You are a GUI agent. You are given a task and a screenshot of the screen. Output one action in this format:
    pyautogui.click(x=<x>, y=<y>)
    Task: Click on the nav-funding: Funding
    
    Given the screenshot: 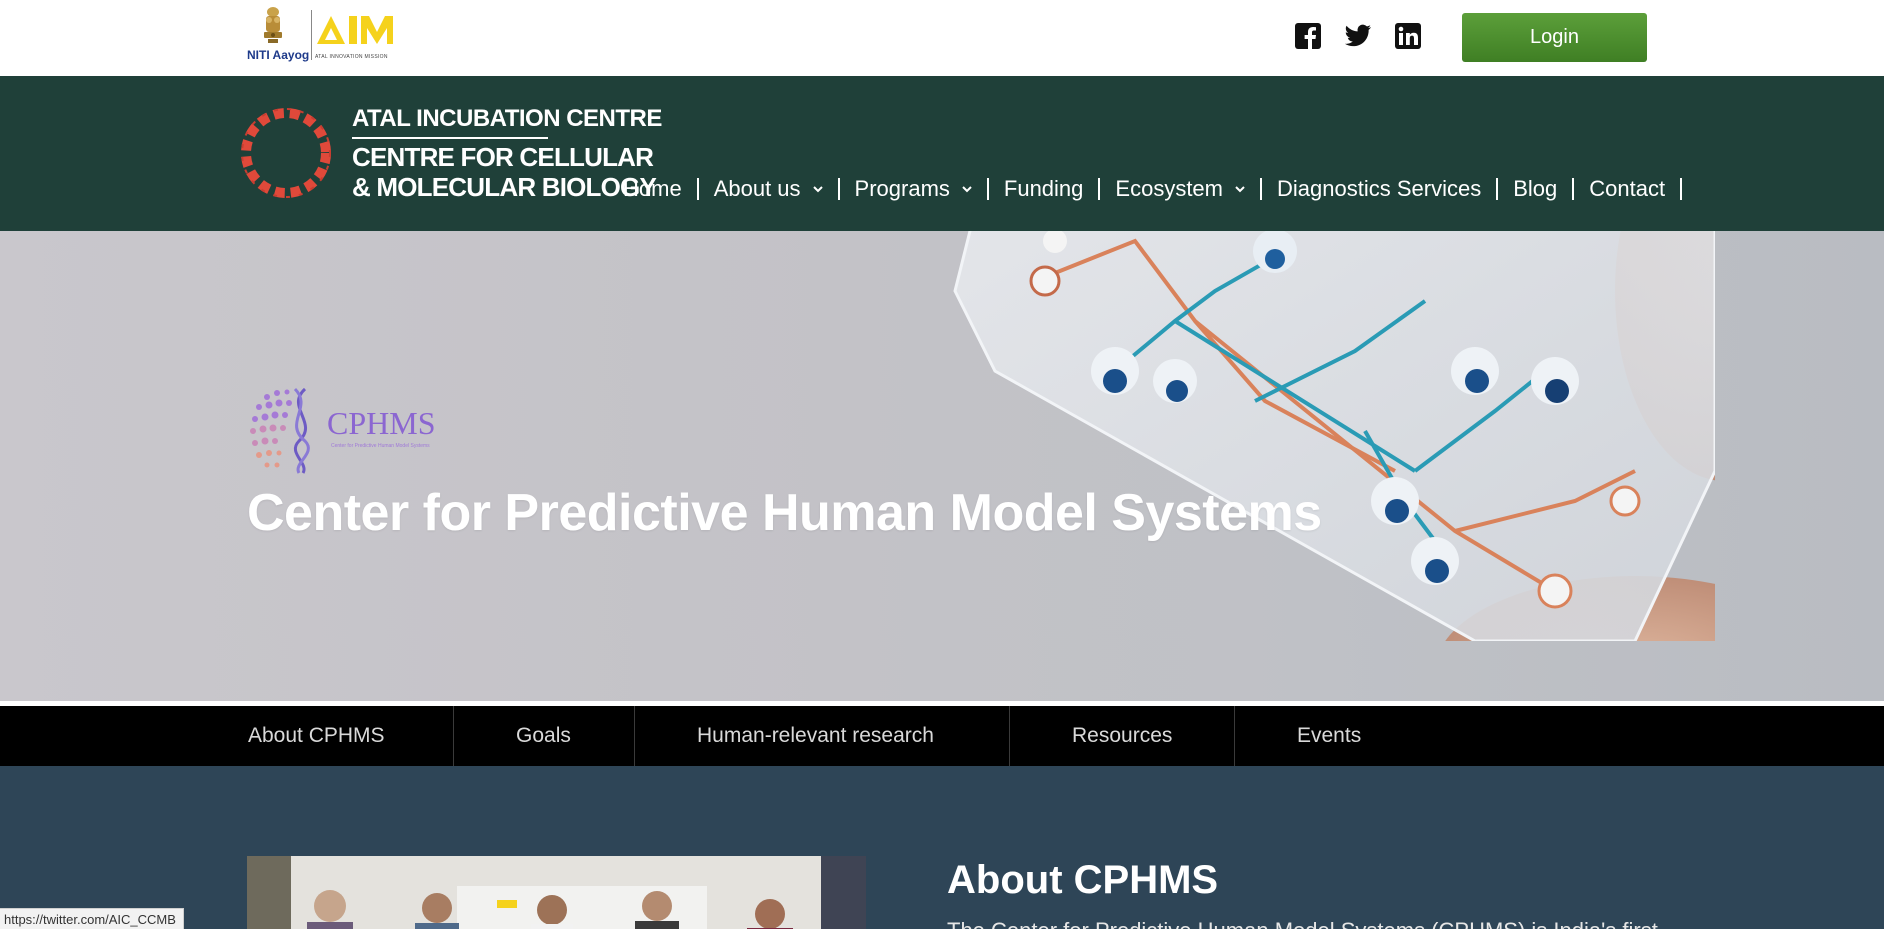 What is the action you would take?
    pyautogui.click(x=1044, y=189)
    